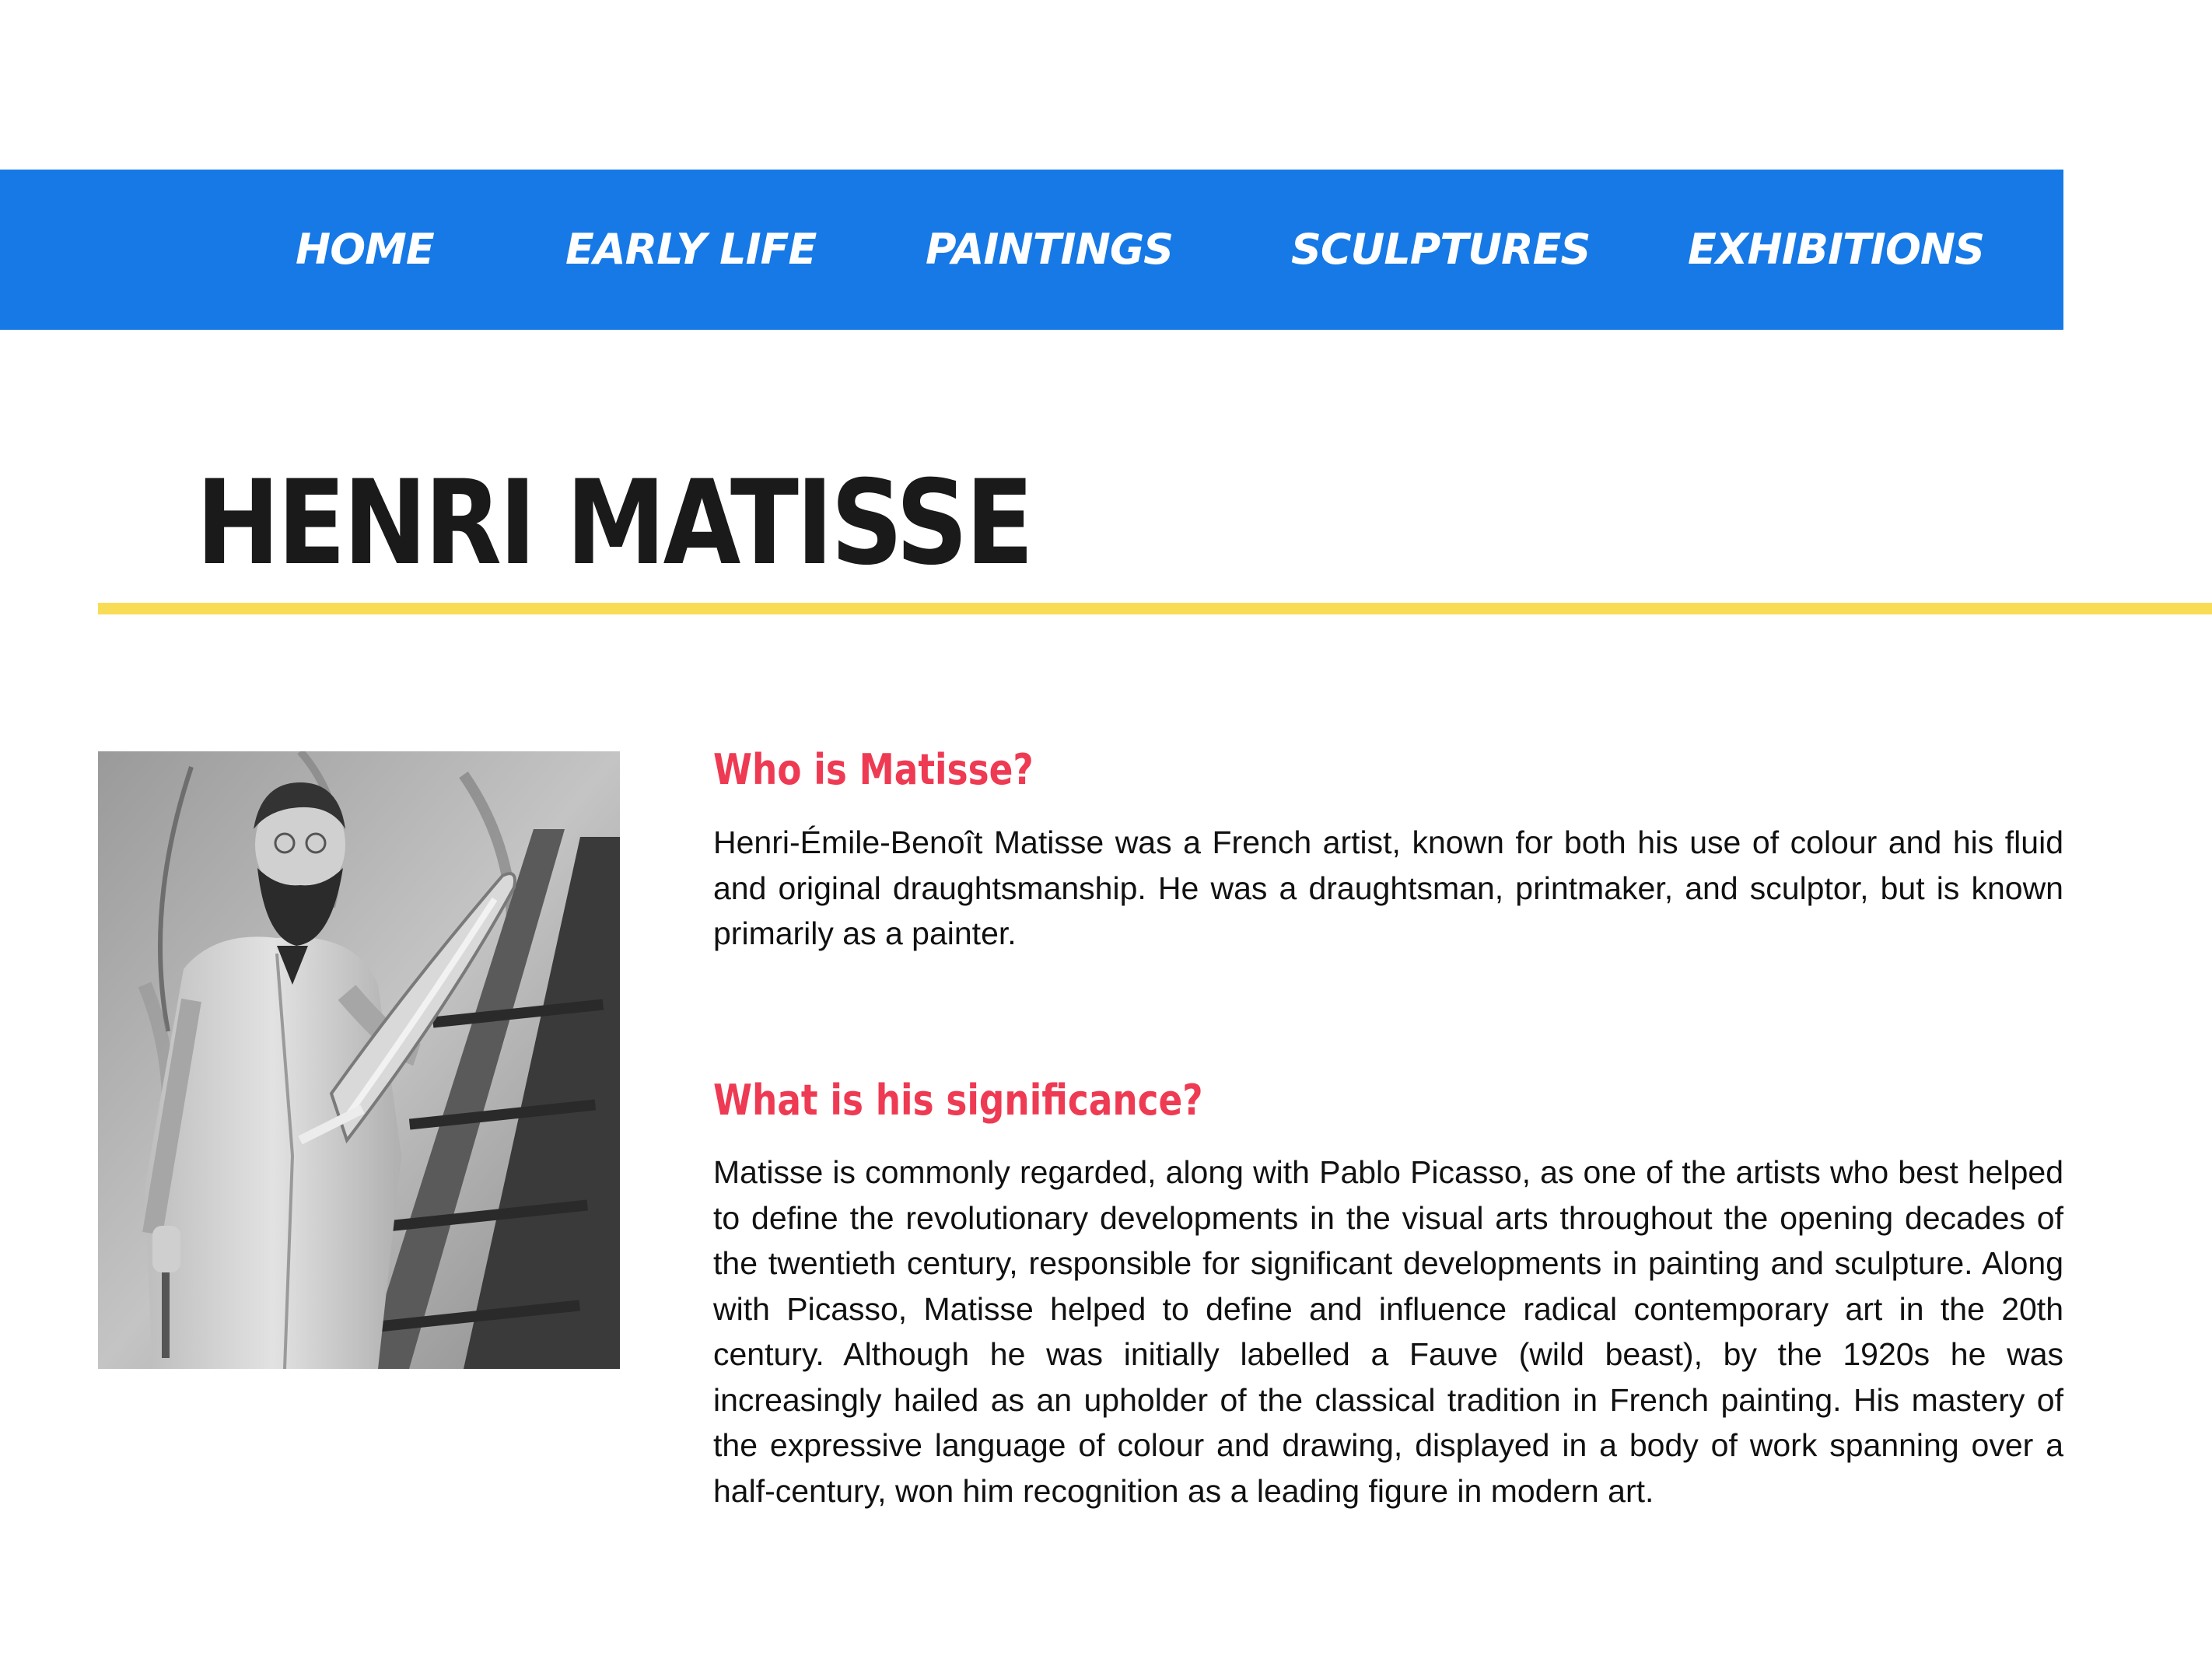 This screenshot has width=2212, height=1659. Describe the element at coordinates (691, 250) in the screenshot. I see `nav-item-early-life: EARLY LIFE` at that location.